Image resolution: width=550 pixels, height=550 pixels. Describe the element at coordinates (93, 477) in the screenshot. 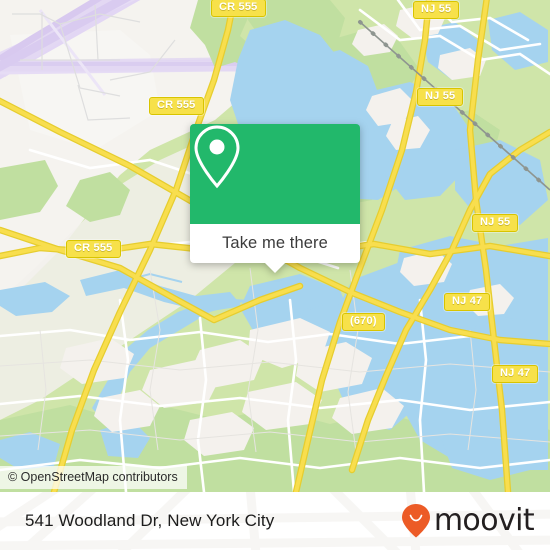

I see `osm-attribution: © OpenStreetMap contributors` at that location.